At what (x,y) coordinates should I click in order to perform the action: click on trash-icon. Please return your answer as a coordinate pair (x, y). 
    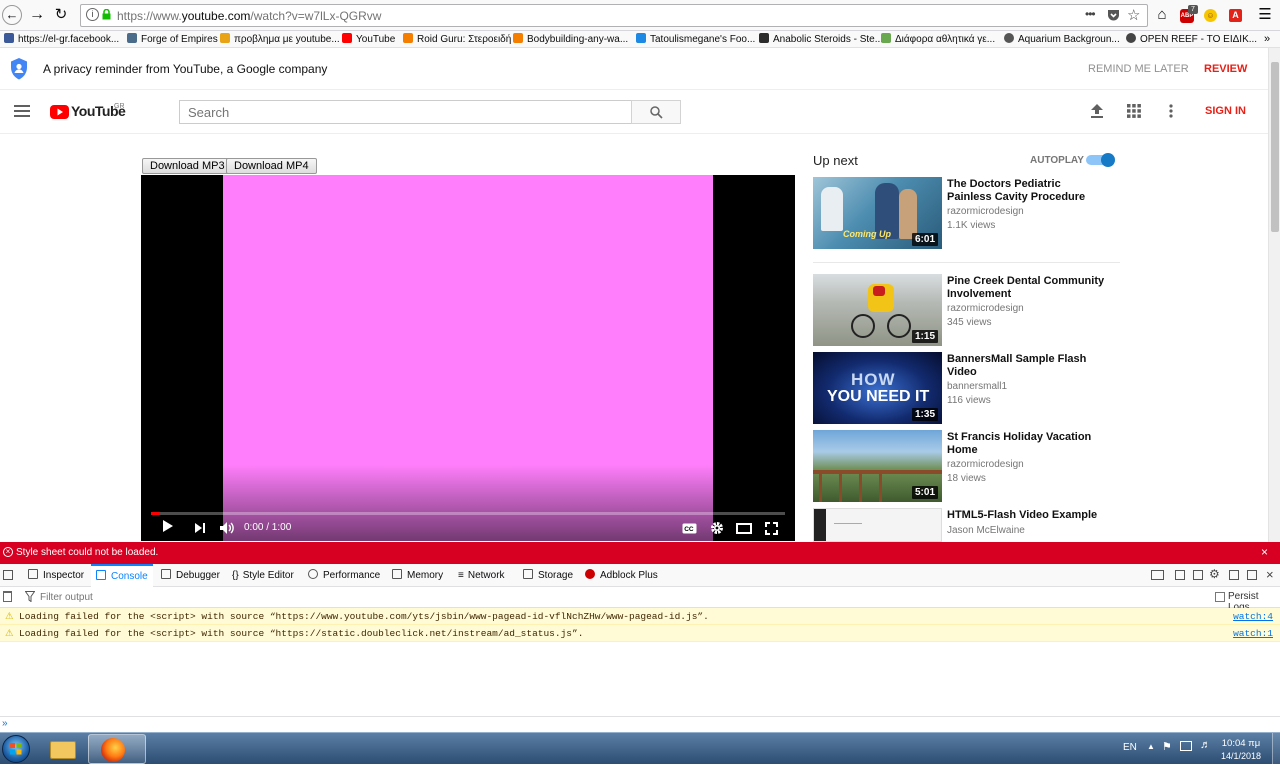
    Looking at the image, I should click on (7, 596).